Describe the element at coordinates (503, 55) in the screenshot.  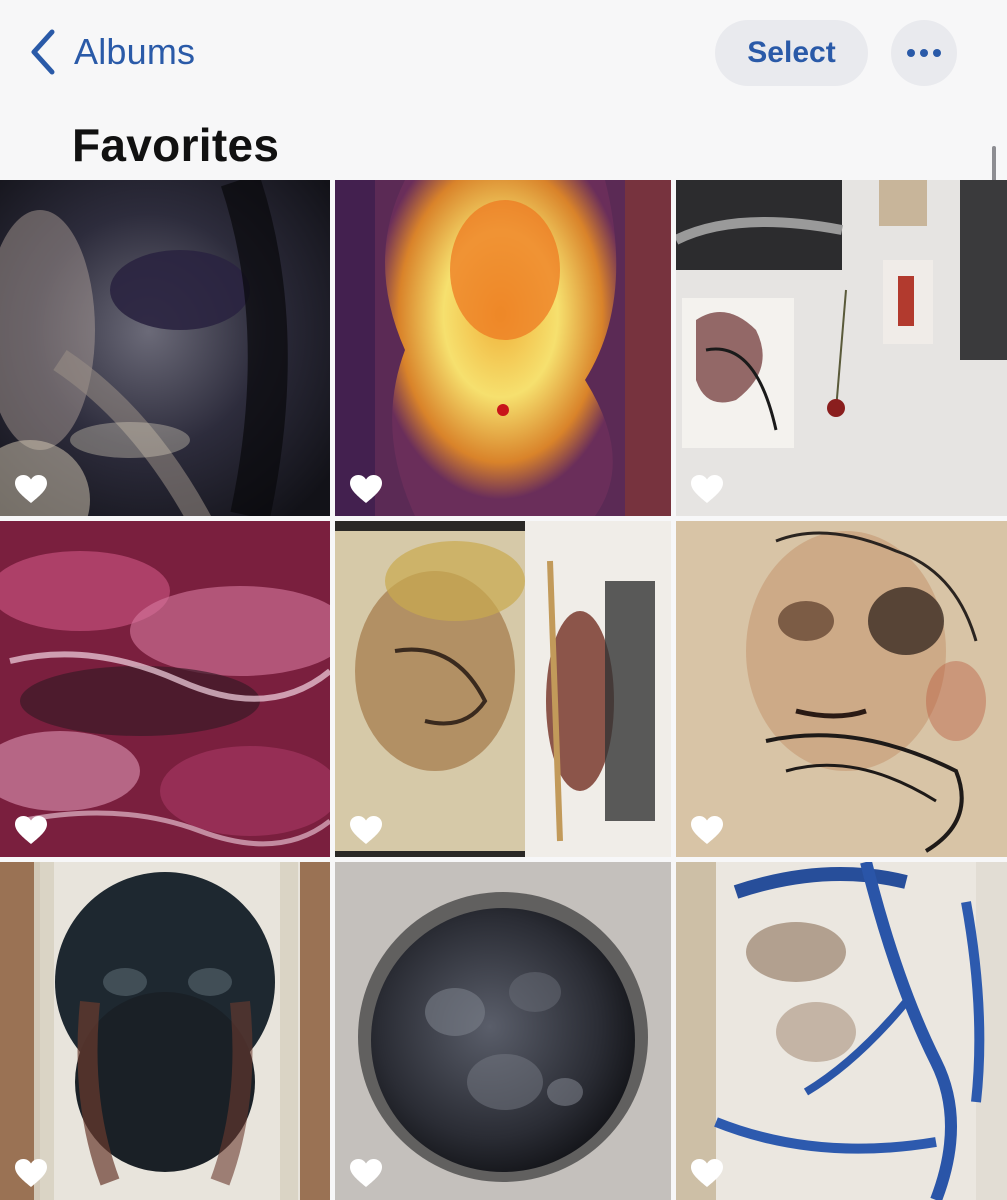
I see `navigation-bar: Albums Select` at that location.